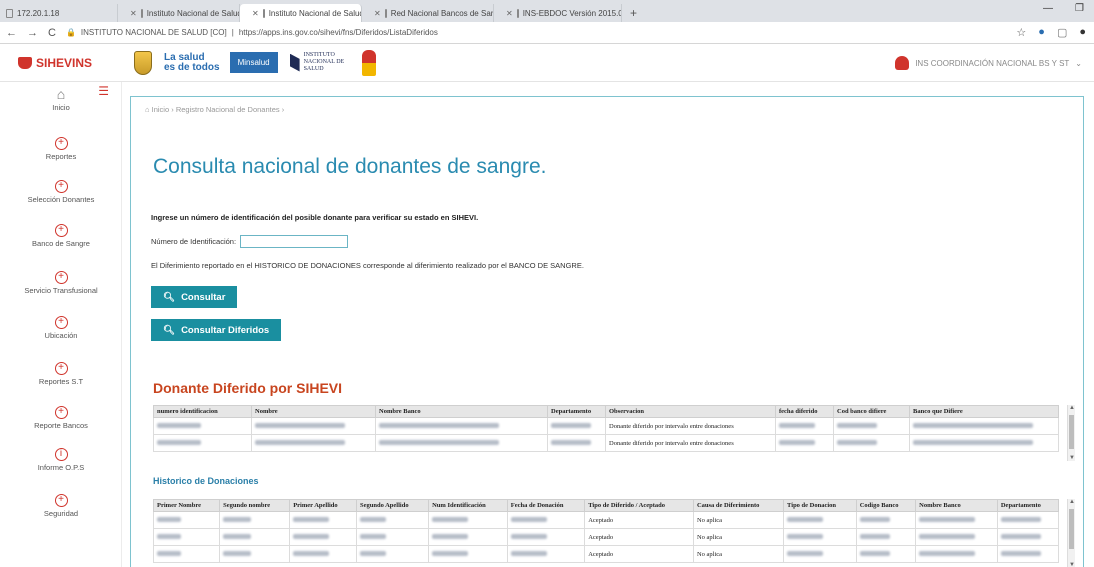  I want to click on page-title: Consulta nacional de donantes de sangre., so click(350, 166).